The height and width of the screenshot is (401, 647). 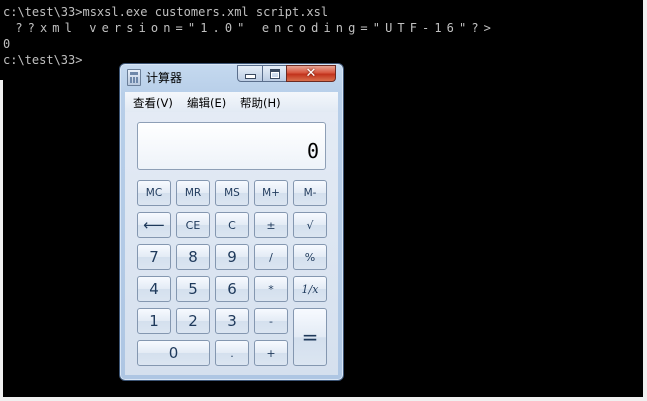 I want to click on key-5: 5, so click(x=193, y=289).